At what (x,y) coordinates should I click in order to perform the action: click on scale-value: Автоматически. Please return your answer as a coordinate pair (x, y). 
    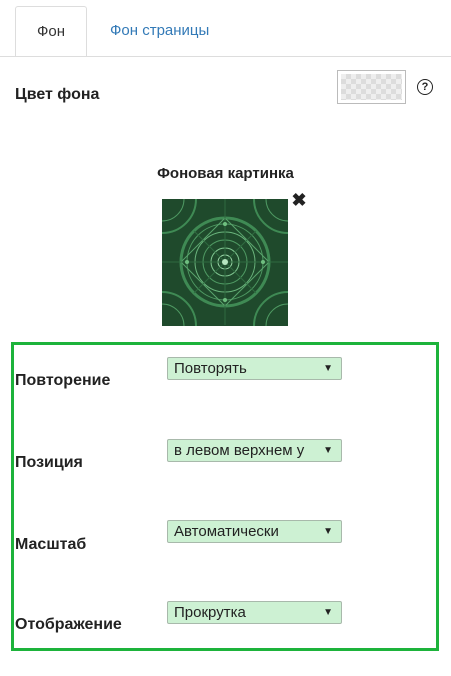
    Looking at the image, I should click on (226, 531).